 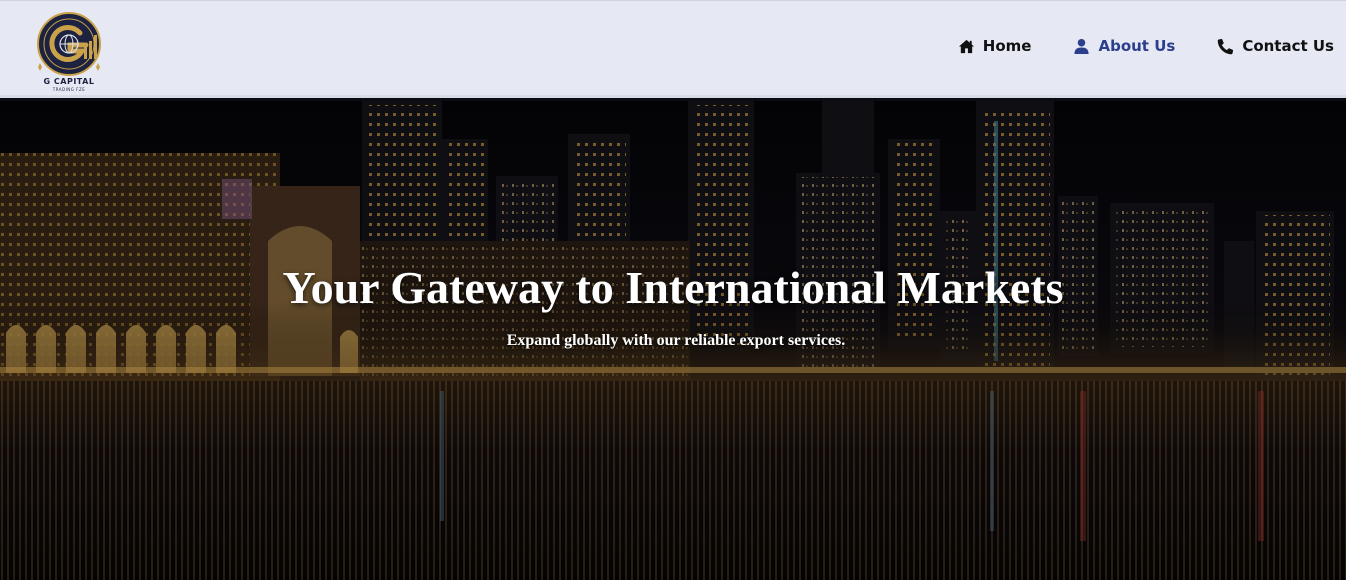 I want to click on nav-item-contact: Contact Us, so click(x=1275, y=46).